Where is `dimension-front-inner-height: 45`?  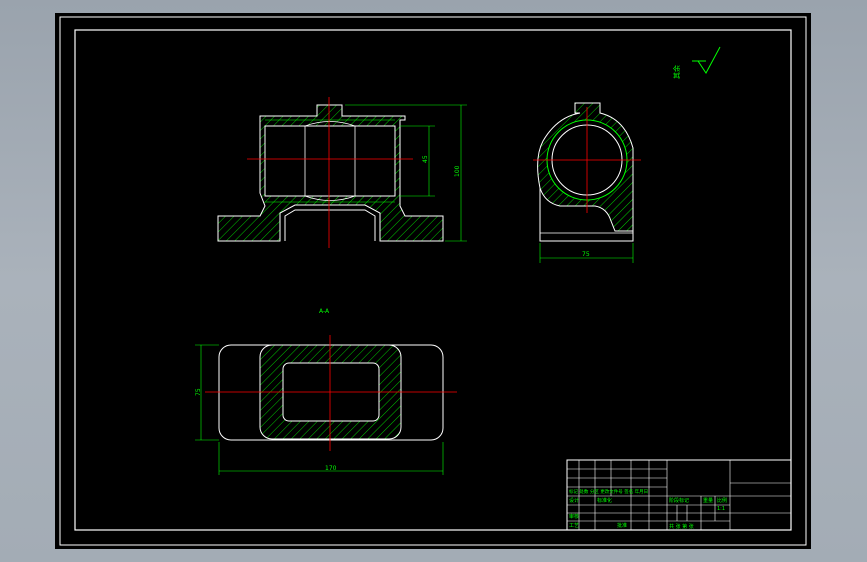
dimension-front-inner-height: 45 is located at coordinates (425, 159).